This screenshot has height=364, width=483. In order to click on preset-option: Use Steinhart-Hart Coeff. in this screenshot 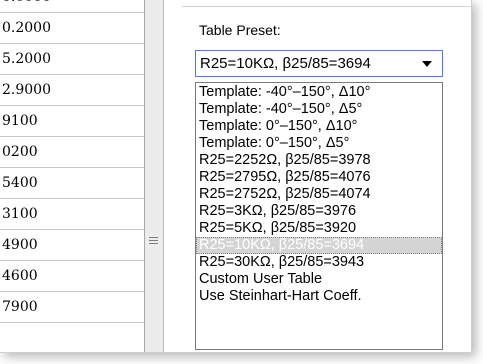, I will do `click(319, 296)`.